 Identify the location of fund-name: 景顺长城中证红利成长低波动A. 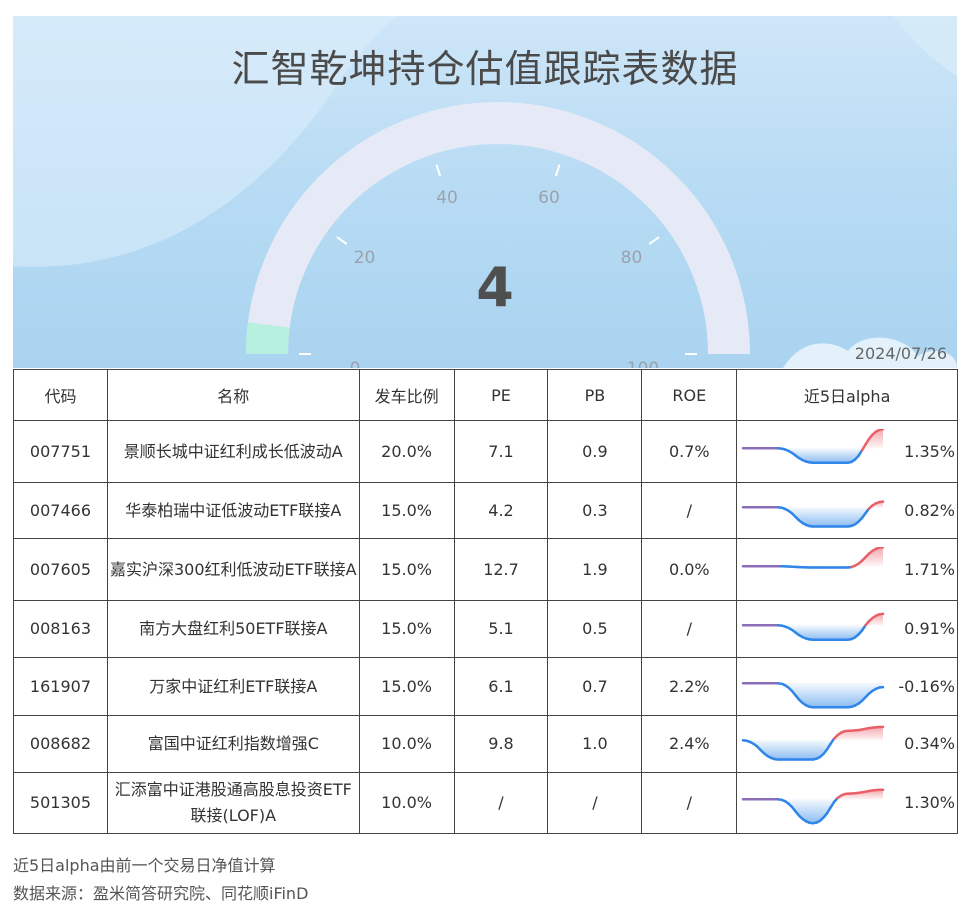
(233, 451).